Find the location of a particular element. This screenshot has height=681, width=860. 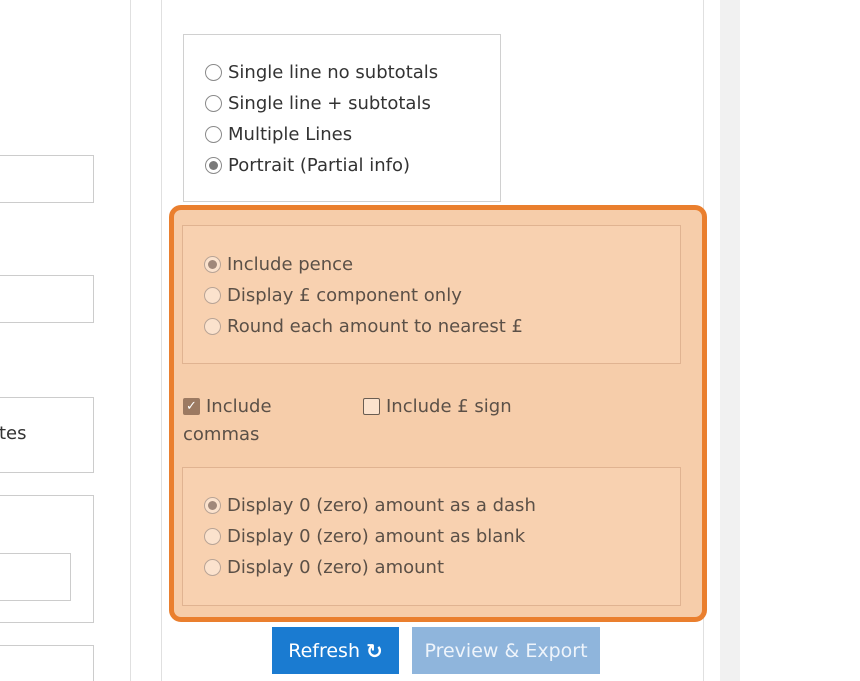

pence-option-pound-only: Display £ component only is located at coordinates (333, 295).